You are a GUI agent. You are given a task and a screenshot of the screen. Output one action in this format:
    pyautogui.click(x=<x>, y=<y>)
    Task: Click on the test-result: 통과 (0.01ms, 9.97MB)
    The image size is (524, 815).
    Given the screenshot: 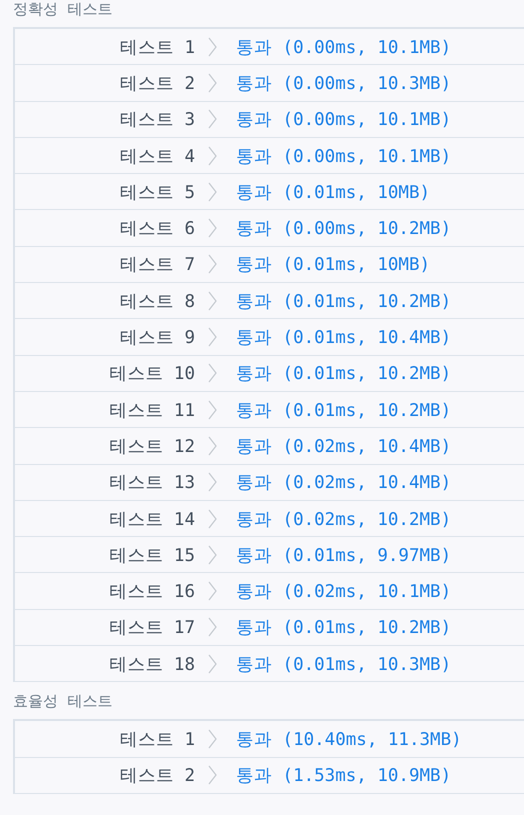 What is the action you would take?
    pyautogui.click(x=344, y=555)
    